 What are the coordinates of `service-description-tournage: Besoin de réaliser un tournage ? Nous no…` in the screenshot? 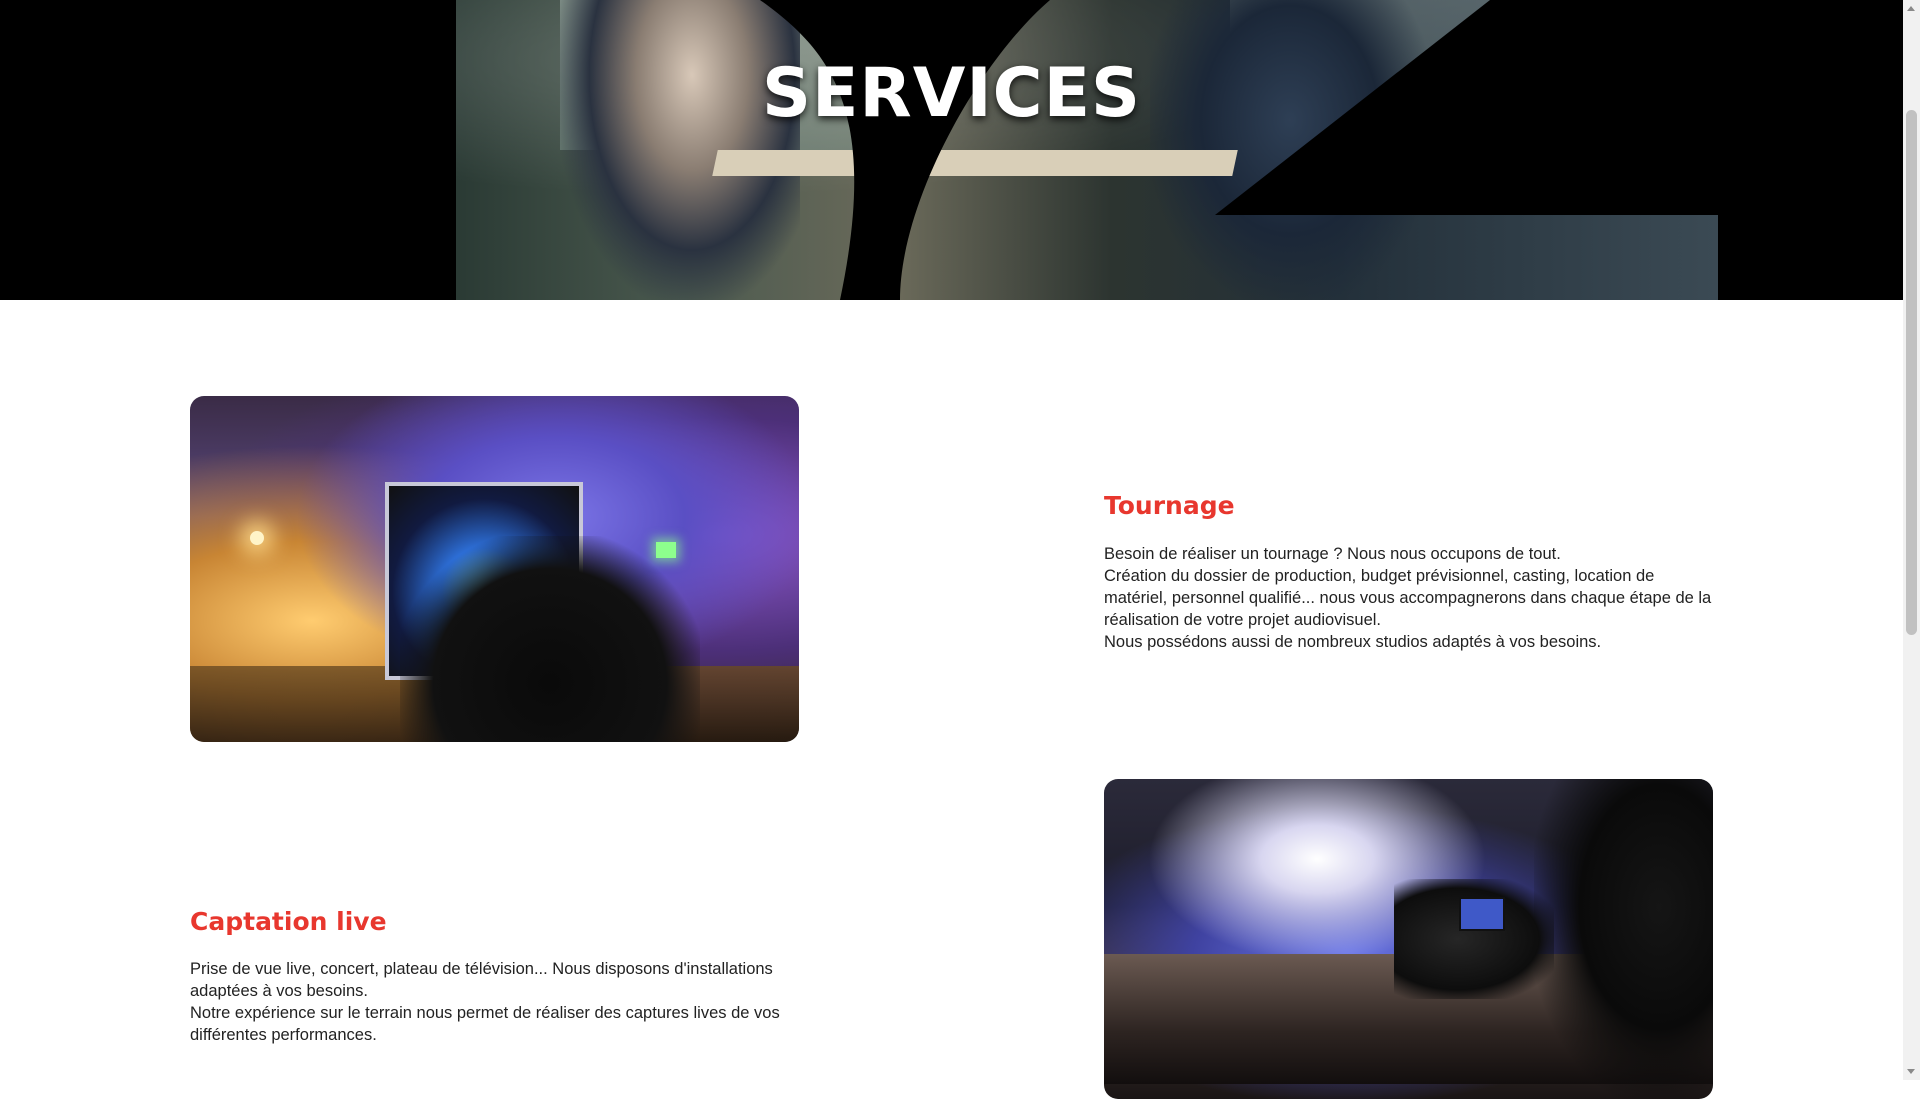 It's located at (1408, 598).